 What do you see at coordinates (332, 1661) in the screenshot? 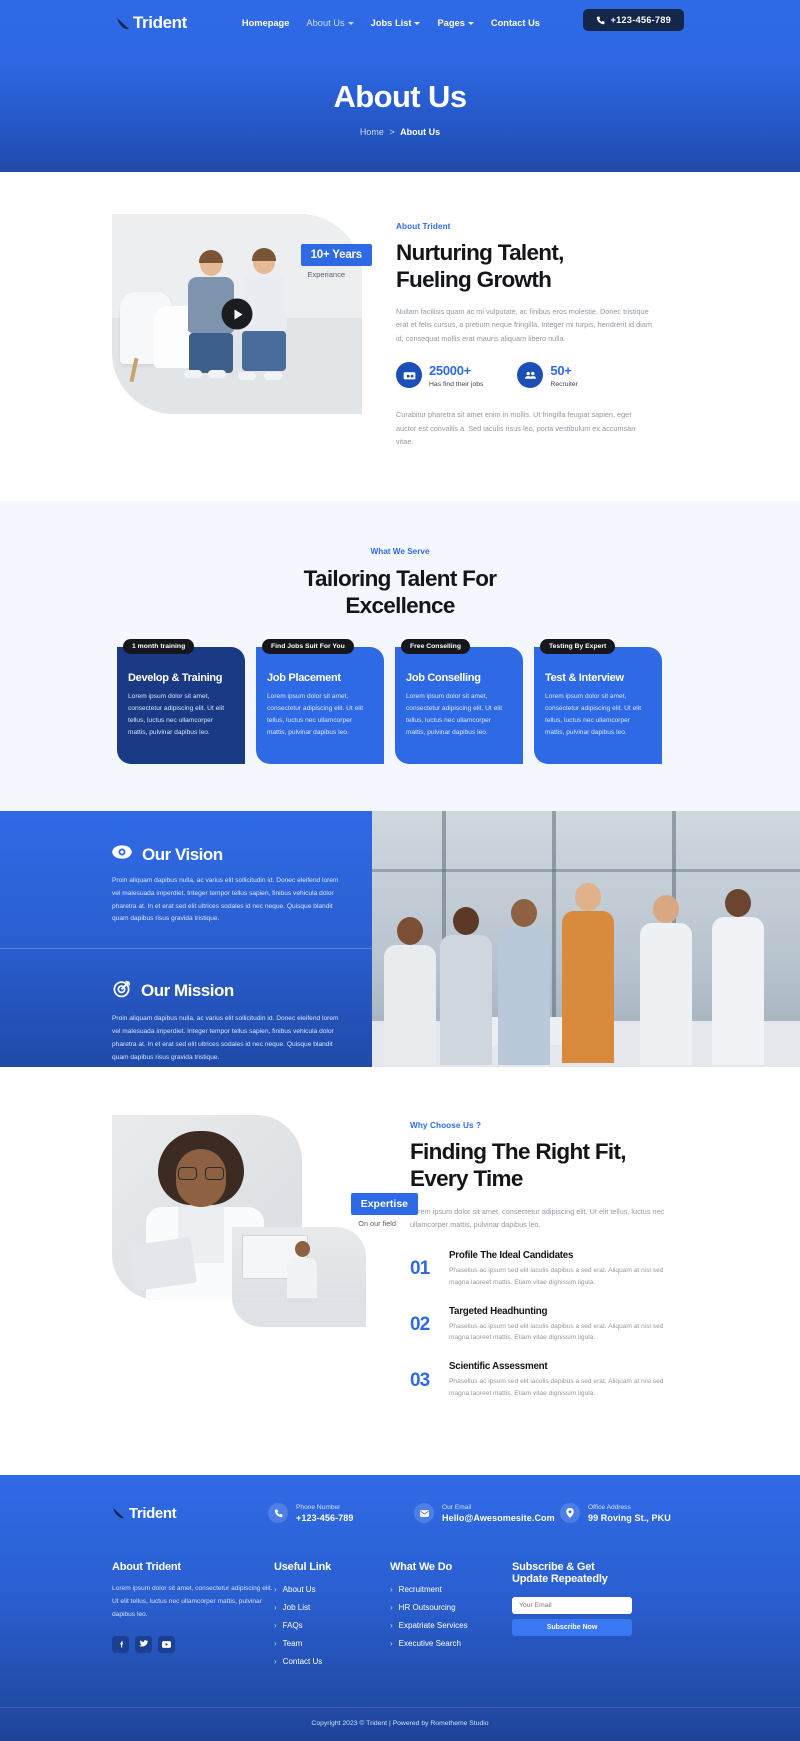
I see `footer-link-item: › Contact Us` at bounding box center [332, 1661].